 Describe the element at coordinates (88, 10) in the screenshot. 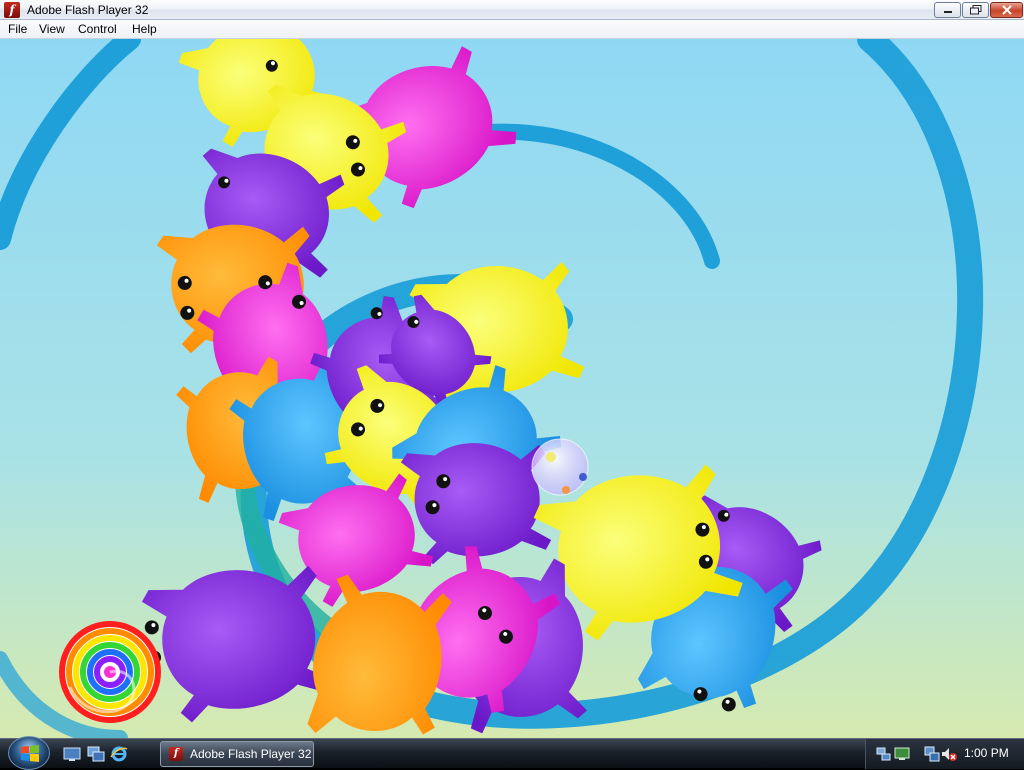

I see `window-title: Adobe Flash Player 32` at that location.